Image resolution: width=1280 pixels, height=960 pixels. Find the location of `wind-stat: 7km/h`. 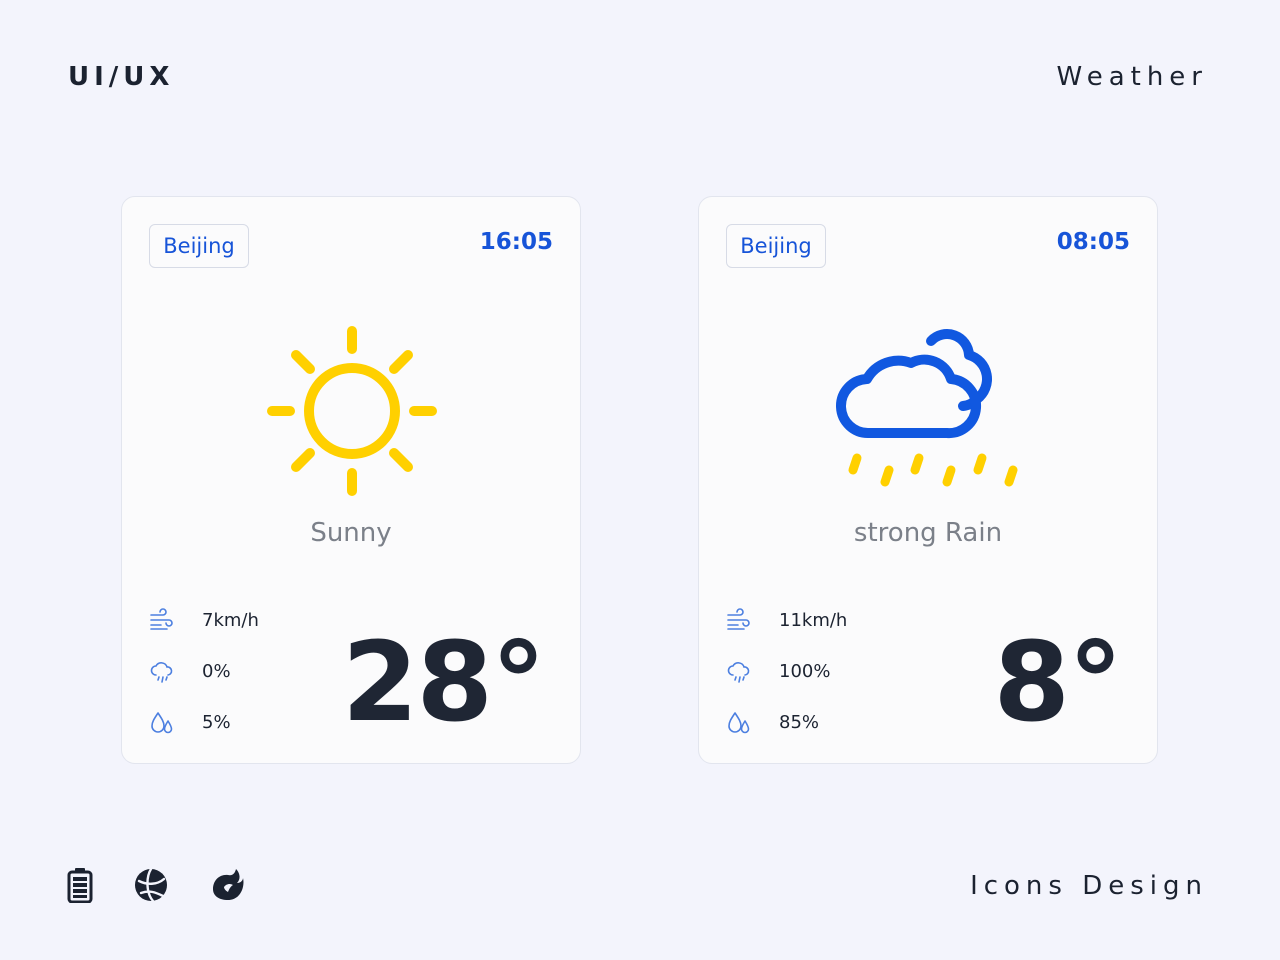

wind-stat: 7km/h is located at coordinates (204, 621).